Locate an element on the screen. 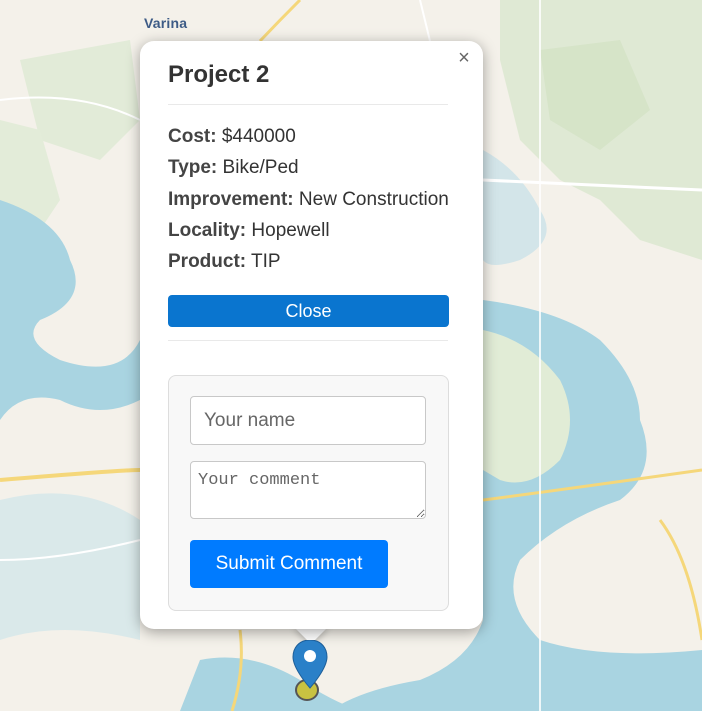  detail-value: Hopewell is located at coordinates (290, 230).